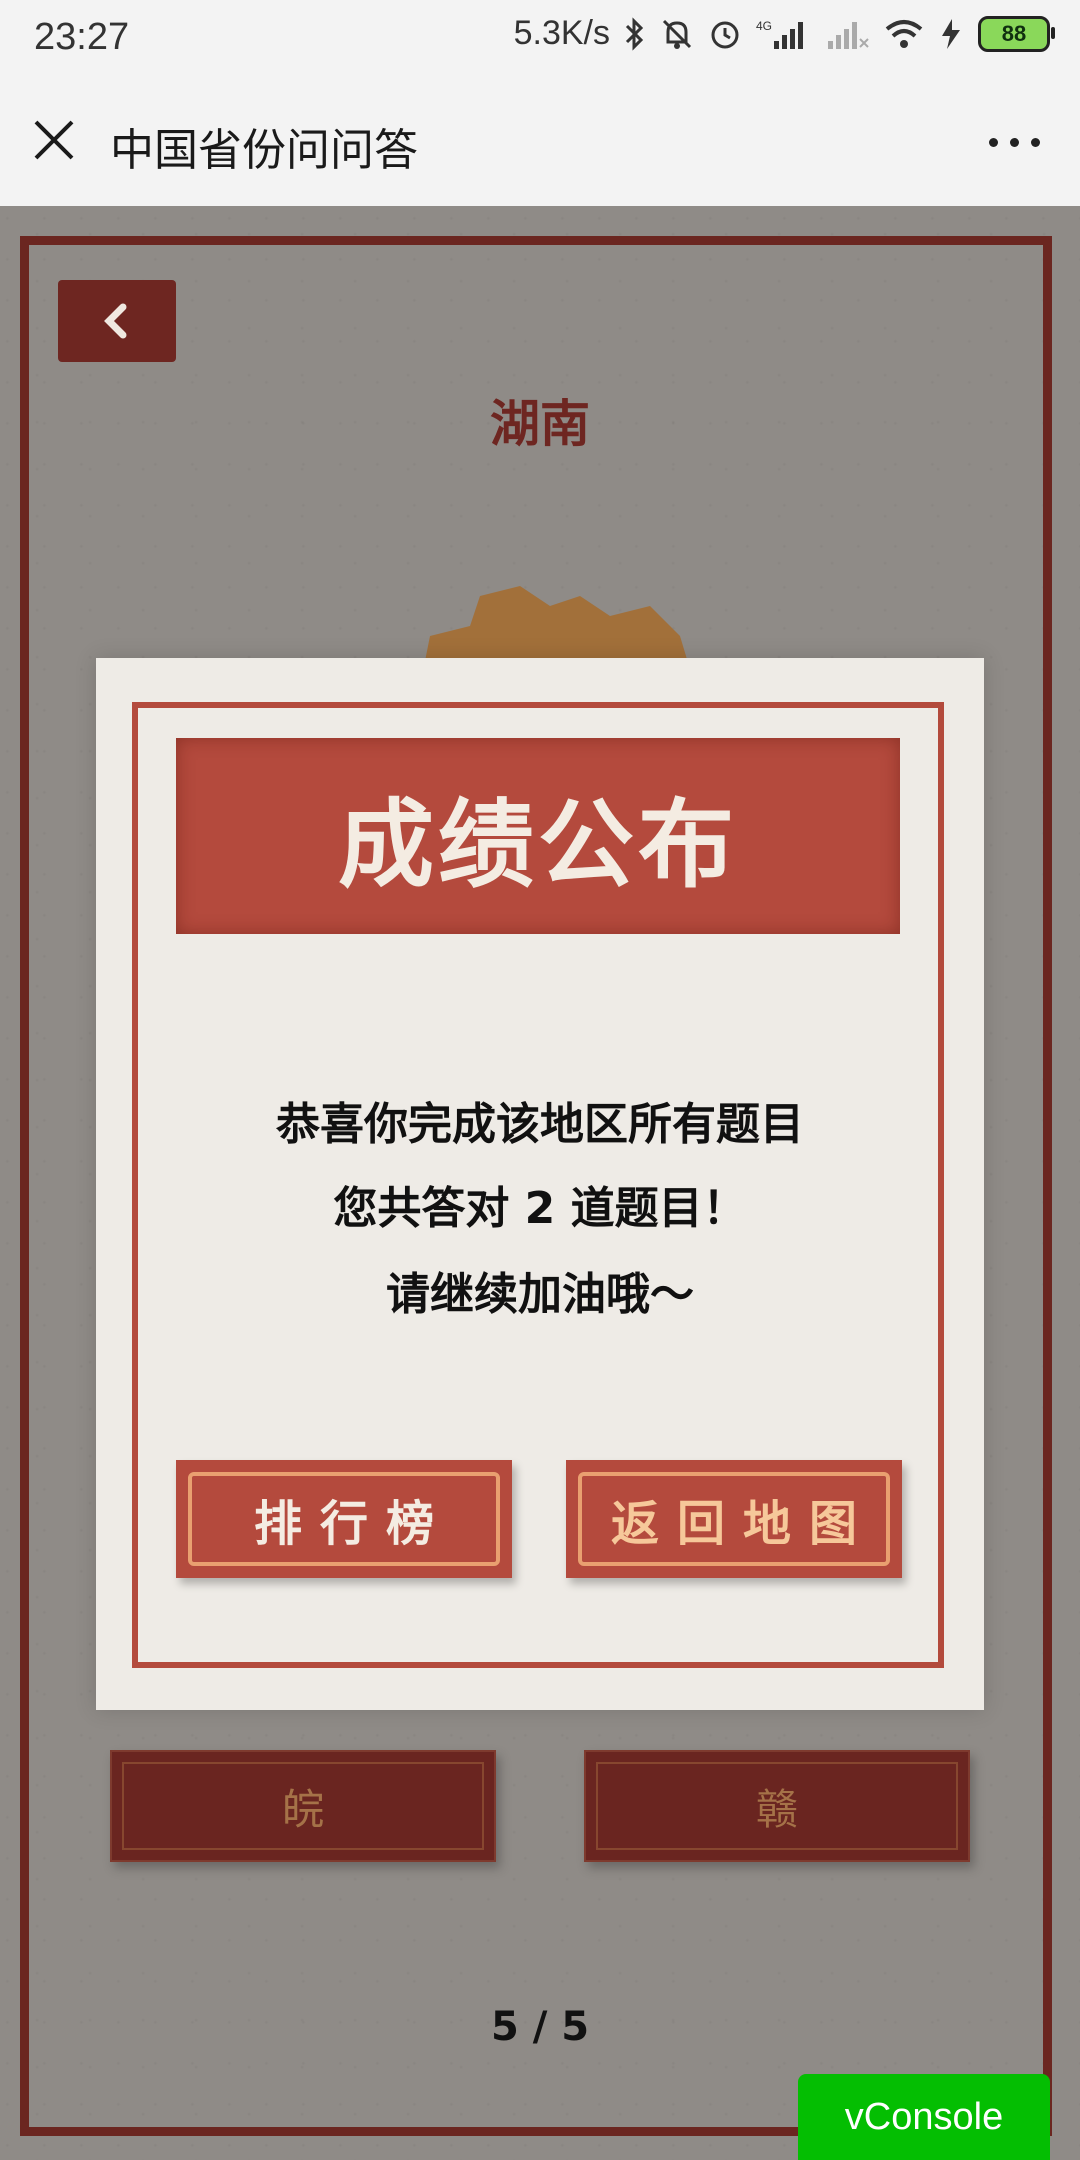  What do you see at coordinates (540, 1124) in the screenshot?
I see `congrats-text: 恭喜你完成该地区所有题目` at bounding box center [540, 1124].